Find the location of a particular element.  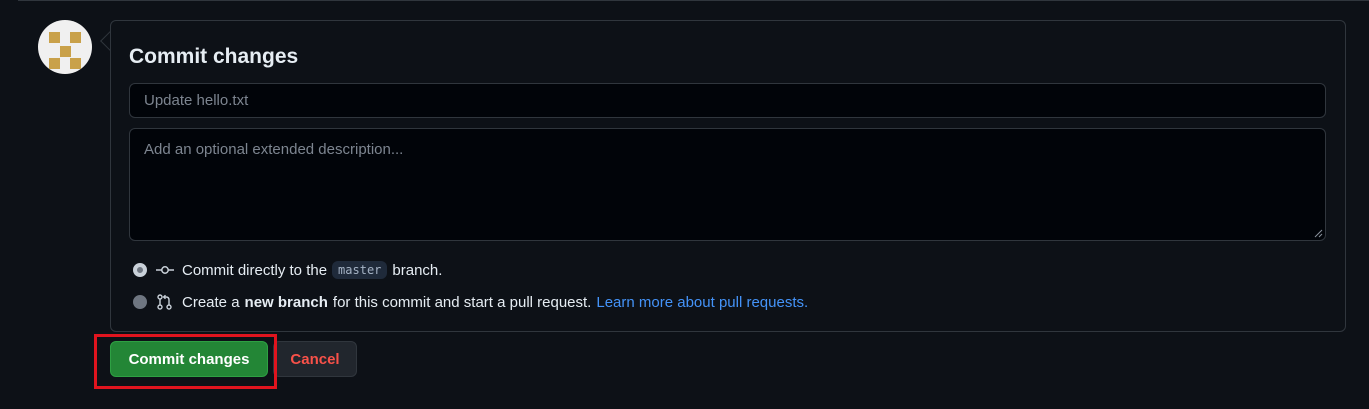

panel-title: Commit changes is located at coordinates (214, 56).